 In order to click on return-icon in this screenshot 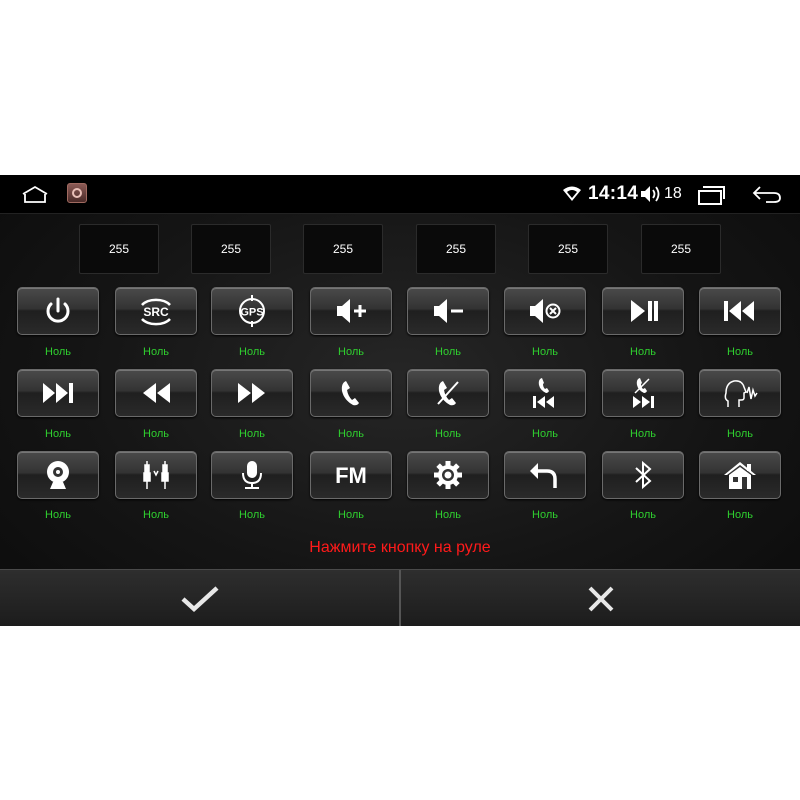, I will do `click(543, 475)`.